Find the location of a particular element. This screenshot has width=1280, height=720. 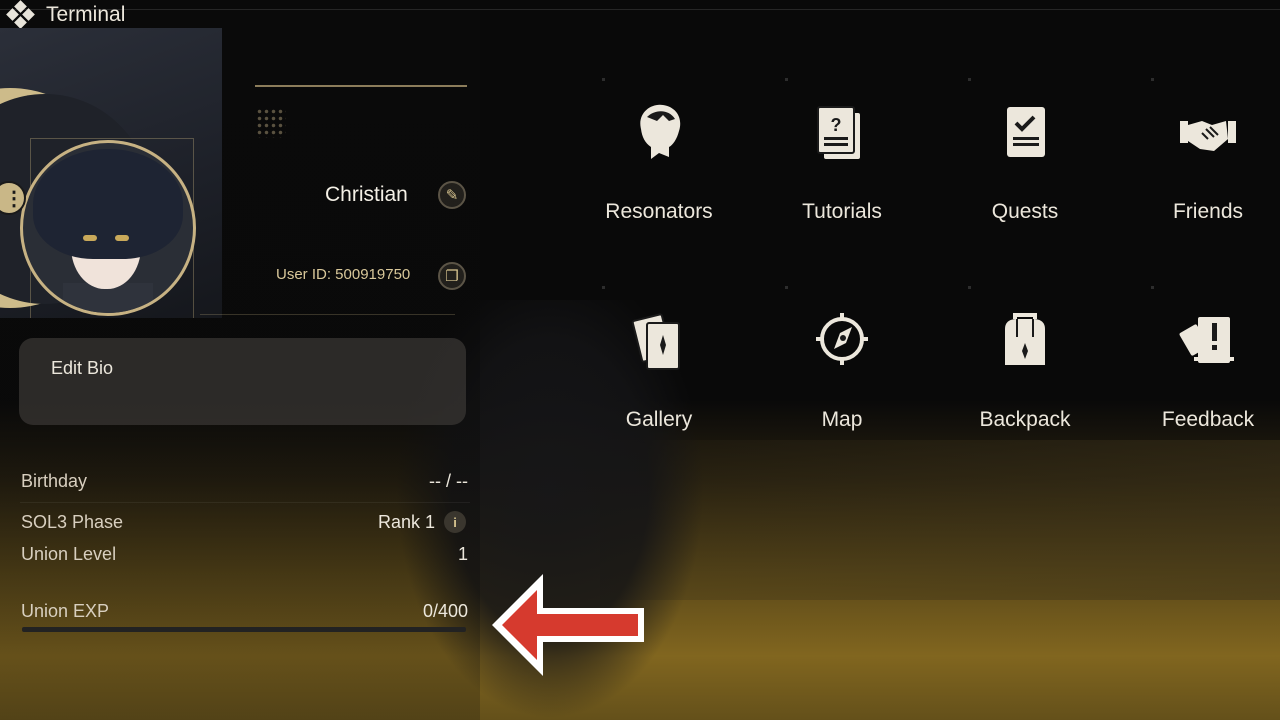

union-level-label: Union Level is located at coordinates (69, 554).